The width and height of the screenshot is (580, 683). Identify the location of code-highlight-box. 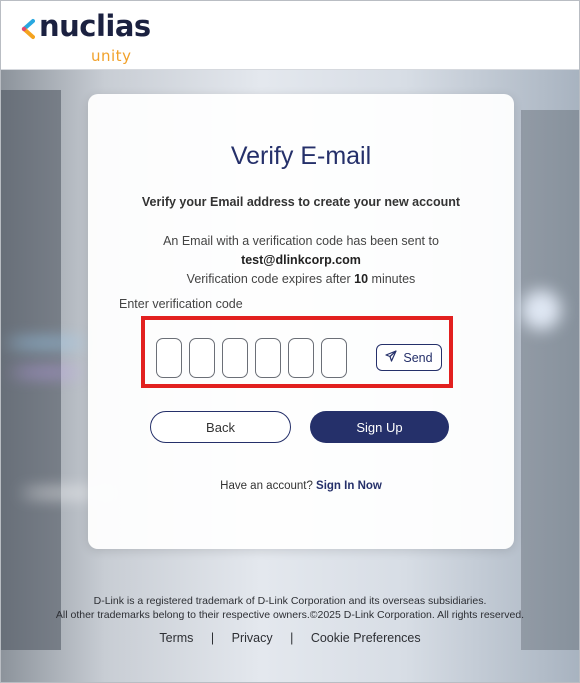
(297, 352).